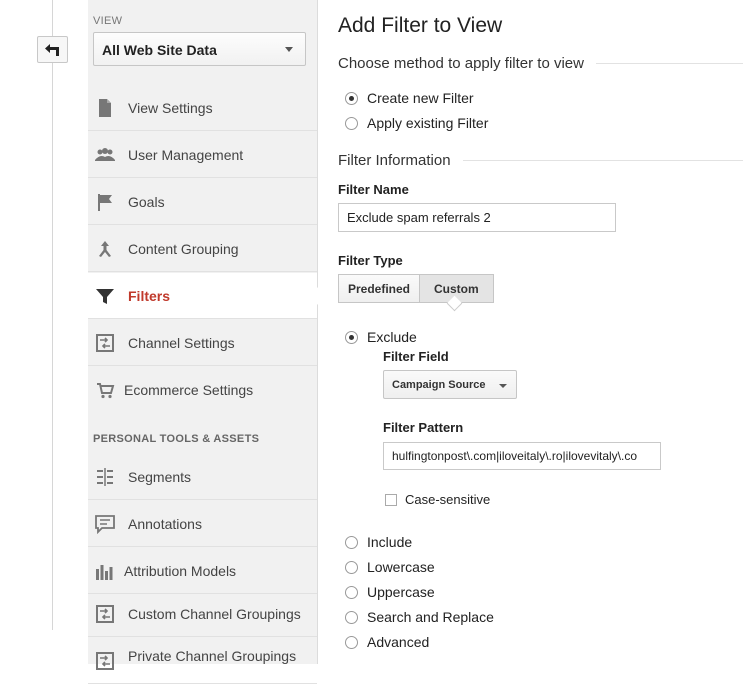 Image resolution: width=743 pixels, height=684 pixels. I want to click on method-legend-text: Choose method to apply filter to view, so click(461, 63).